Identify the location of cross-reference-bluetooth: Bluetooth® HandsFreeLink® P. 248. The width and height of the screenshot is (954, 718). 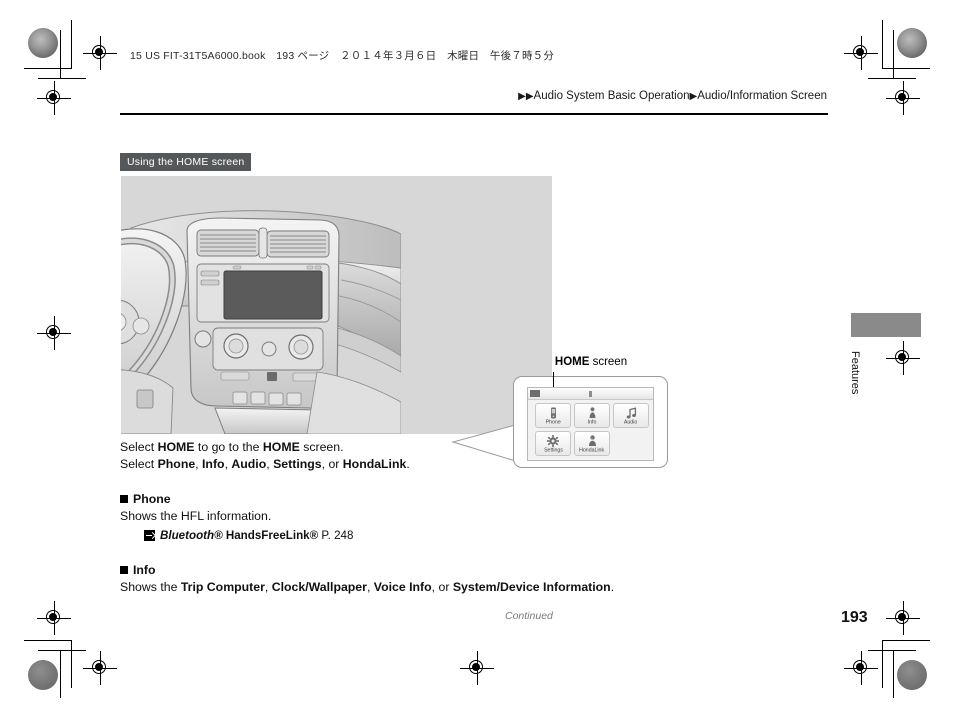
(412, 535).